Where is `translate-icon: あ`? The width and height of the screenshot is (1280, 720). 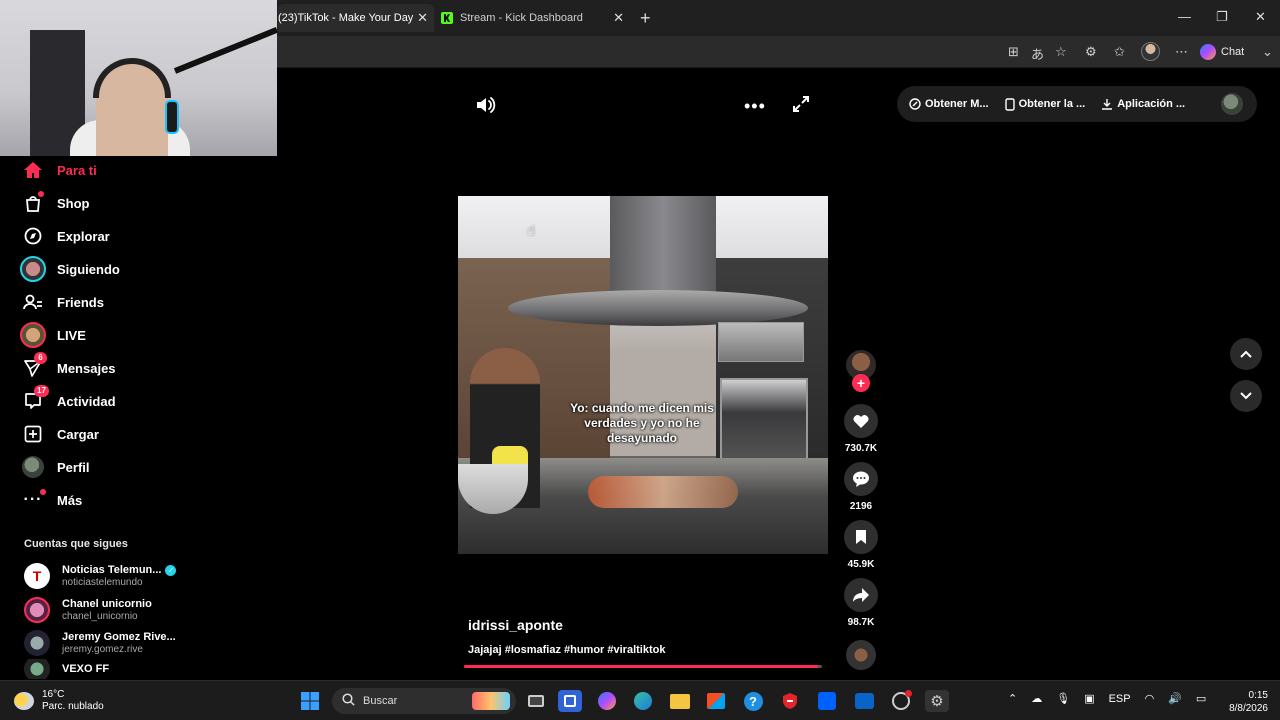 translate-icon: あ is located at coordinates (1037, 53).